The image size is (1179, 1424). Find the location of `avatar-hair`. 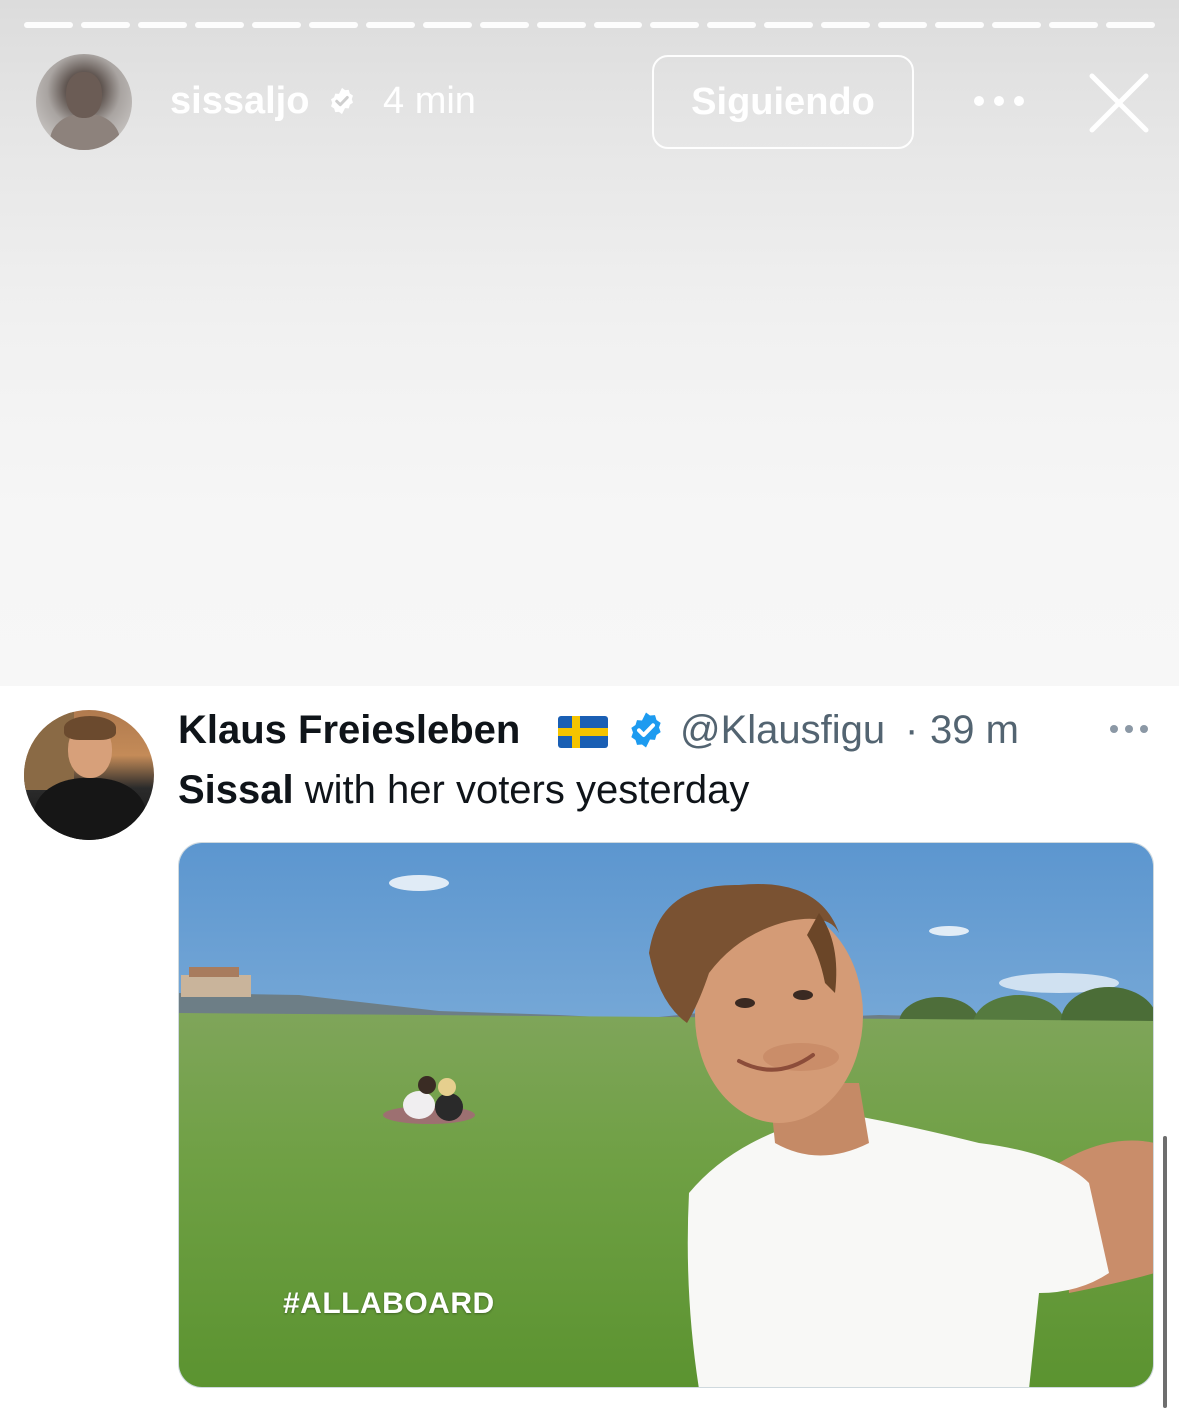

avatar-hair is located at coordinates (90, 728).